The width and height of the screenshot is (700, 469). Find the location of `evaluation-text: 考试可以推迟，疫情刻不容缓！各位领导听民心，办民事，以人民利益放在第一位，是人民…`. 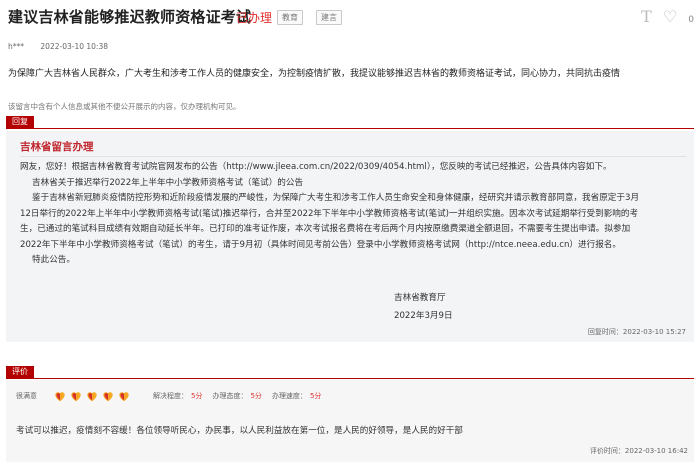

evaluation-text: 考试可以推迟，疫情刻不容缓！各位领导听民心，办民事，以人民利益放在第一位，是人民… is located at coordinates (239, 431).